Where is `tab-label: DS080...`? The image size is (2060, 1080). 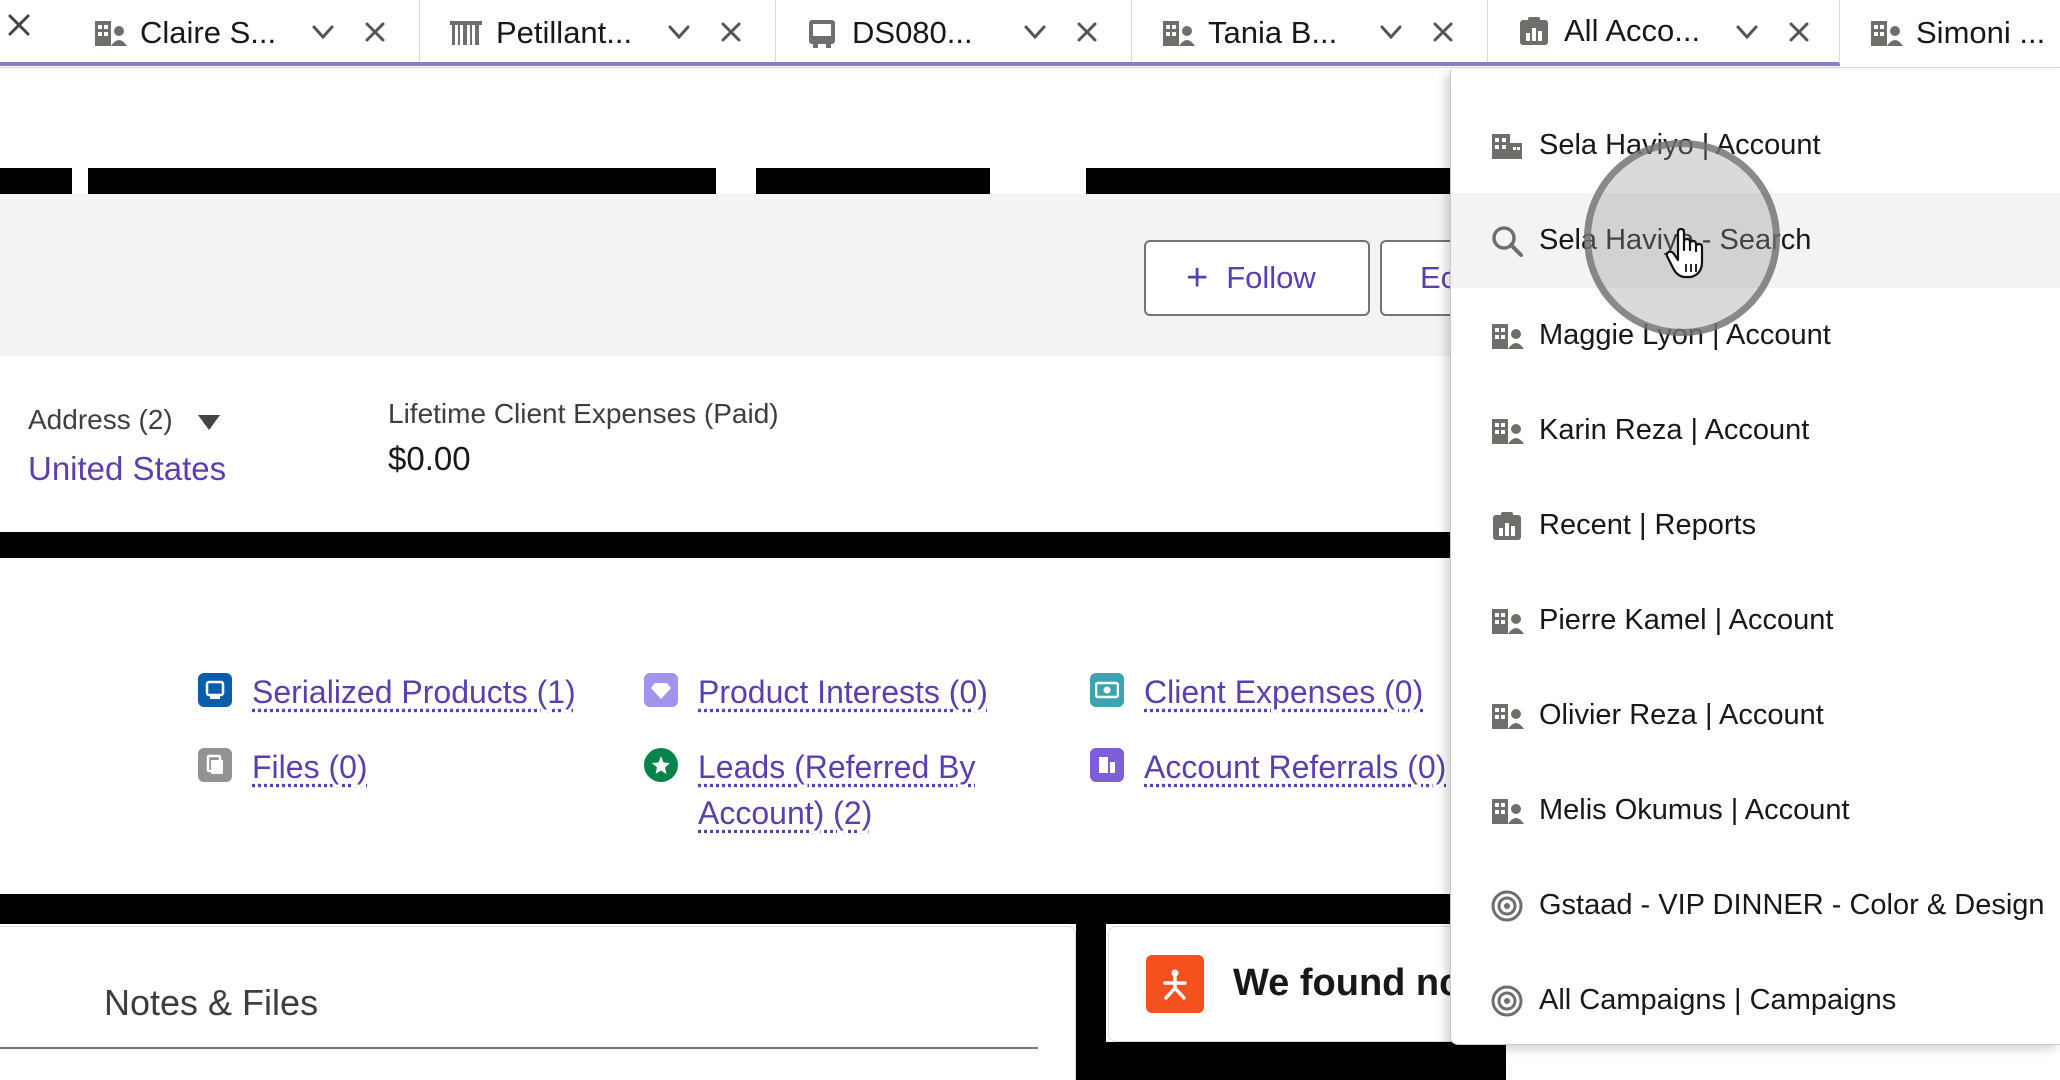 tab-label: DS080... is located at coordinates (912, 32).